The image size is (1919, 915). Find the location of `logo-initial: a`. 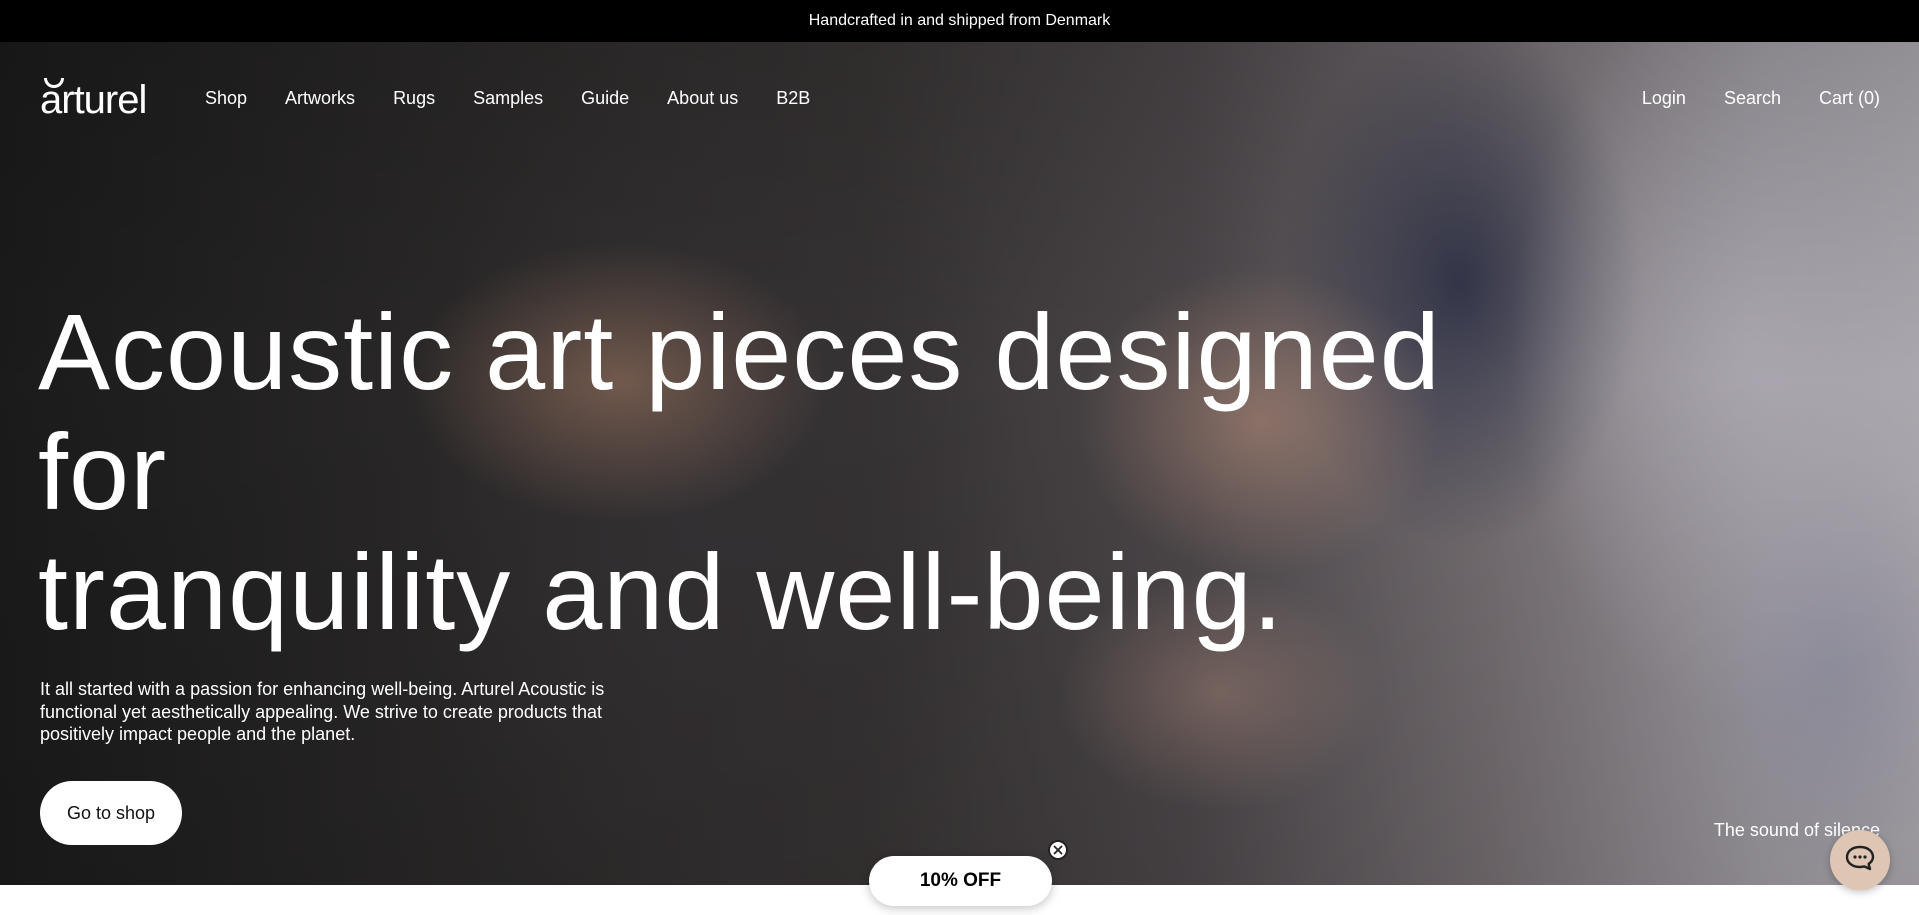

logo-initial: a is located at coordinates (52, 100).